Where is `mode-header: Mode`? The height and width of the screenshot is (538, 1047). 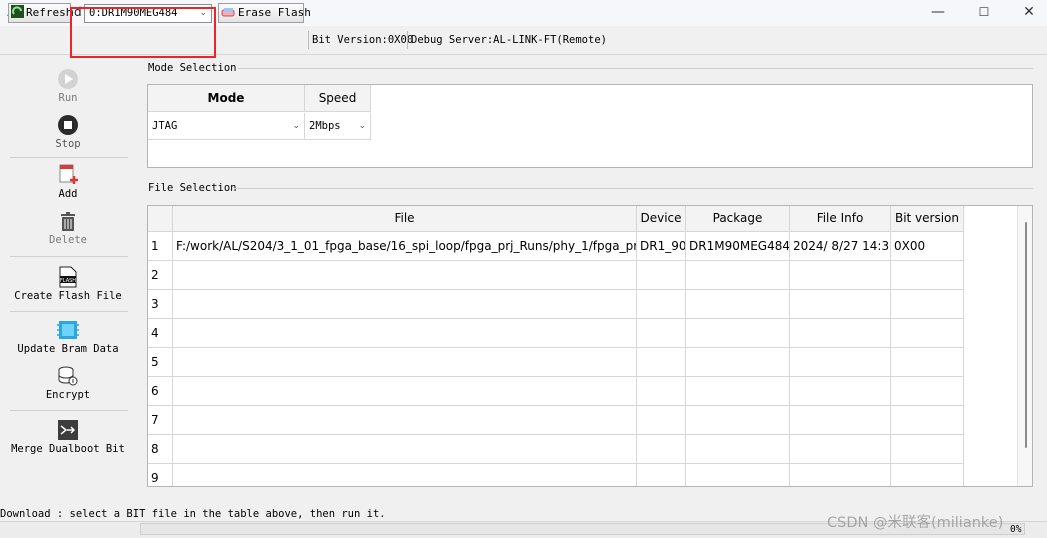 mode-header: Mode is located at coordinates (226, 98).